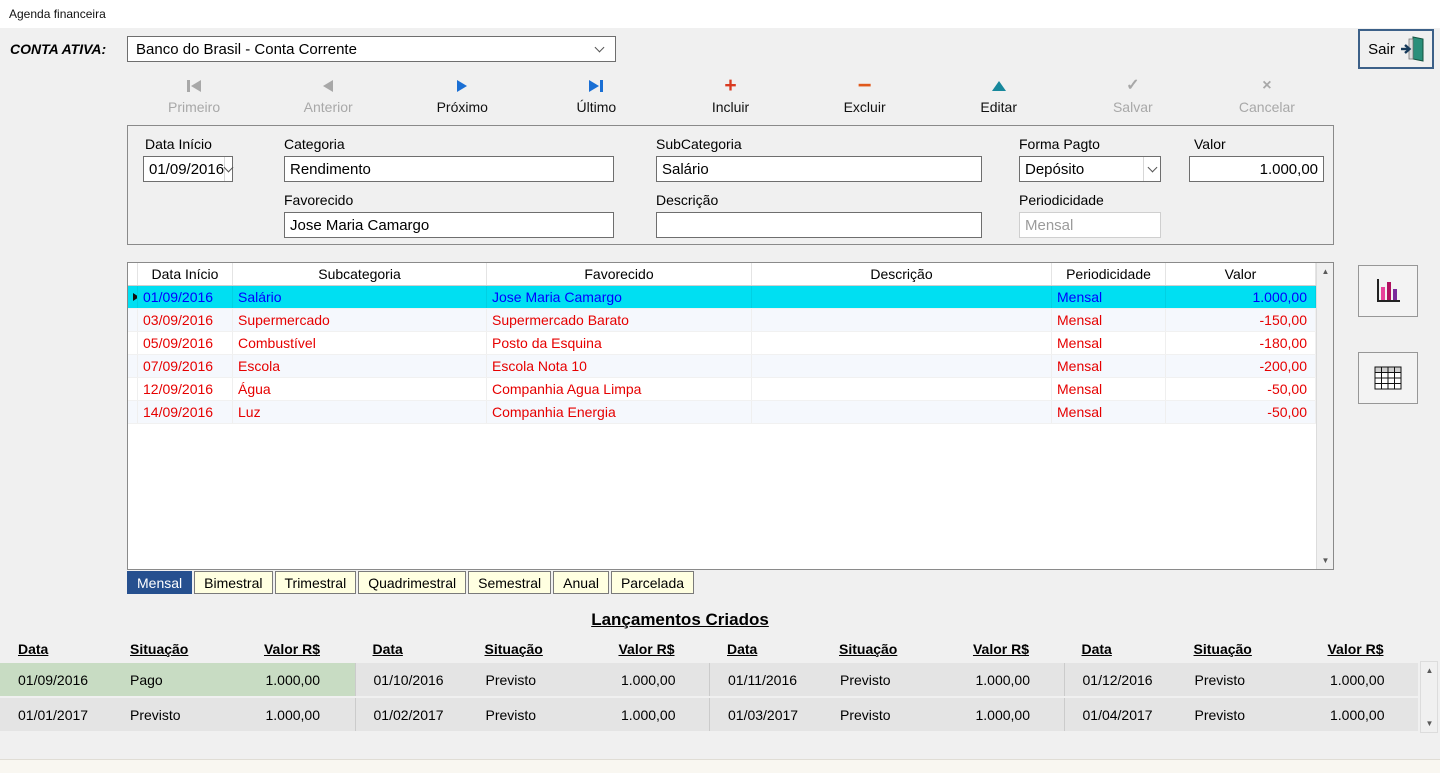 The height and width of the screenshot is (773, 1440). Describe the element at coordinates (1267, 85) in the screenshot. I see `cancel-x-icon: ×` at that location.